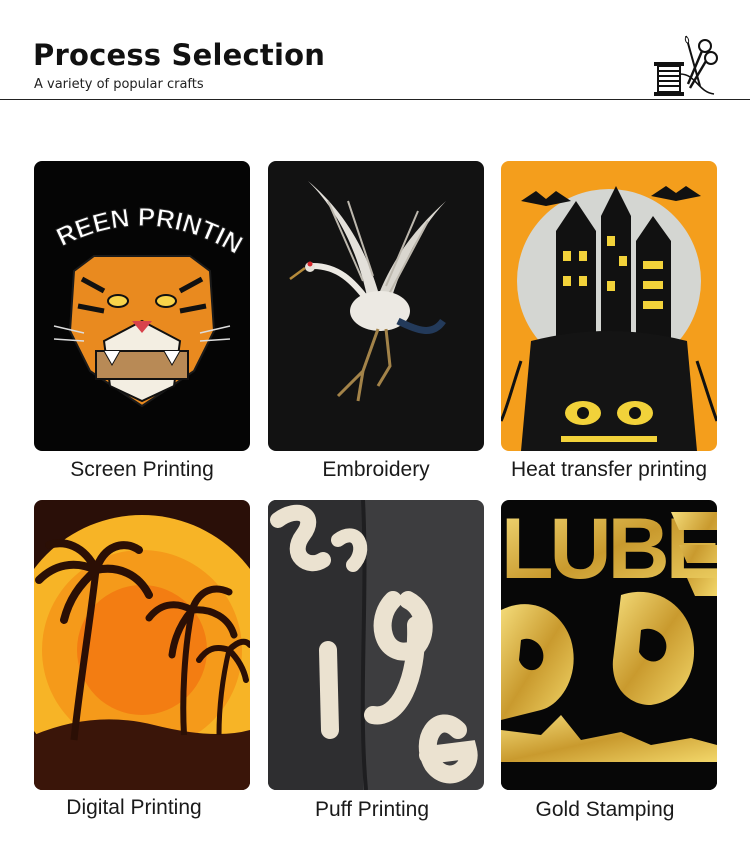 The height and width of the screenshot is (848, 750). I want to click on puff-printing-image, so click(376, 645).